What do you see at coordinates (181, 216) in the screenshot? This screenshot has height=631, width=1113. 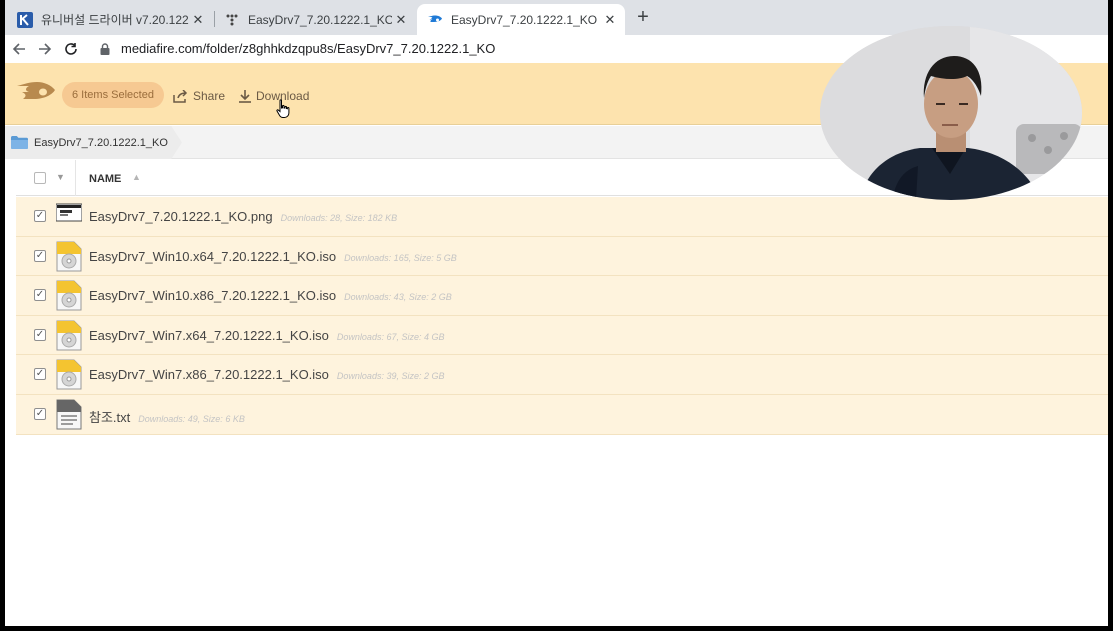 I see `file-name: EasyDrv7_7.20.1222.1_KO.png` at bounding box center [181, 216].